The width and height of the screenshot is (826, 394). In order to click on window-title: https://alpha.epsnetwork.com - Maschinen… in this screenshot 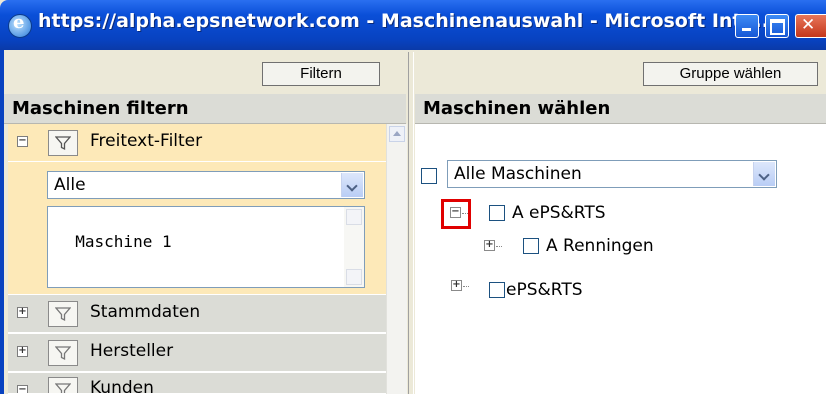, I will do `click(407, 21)`.